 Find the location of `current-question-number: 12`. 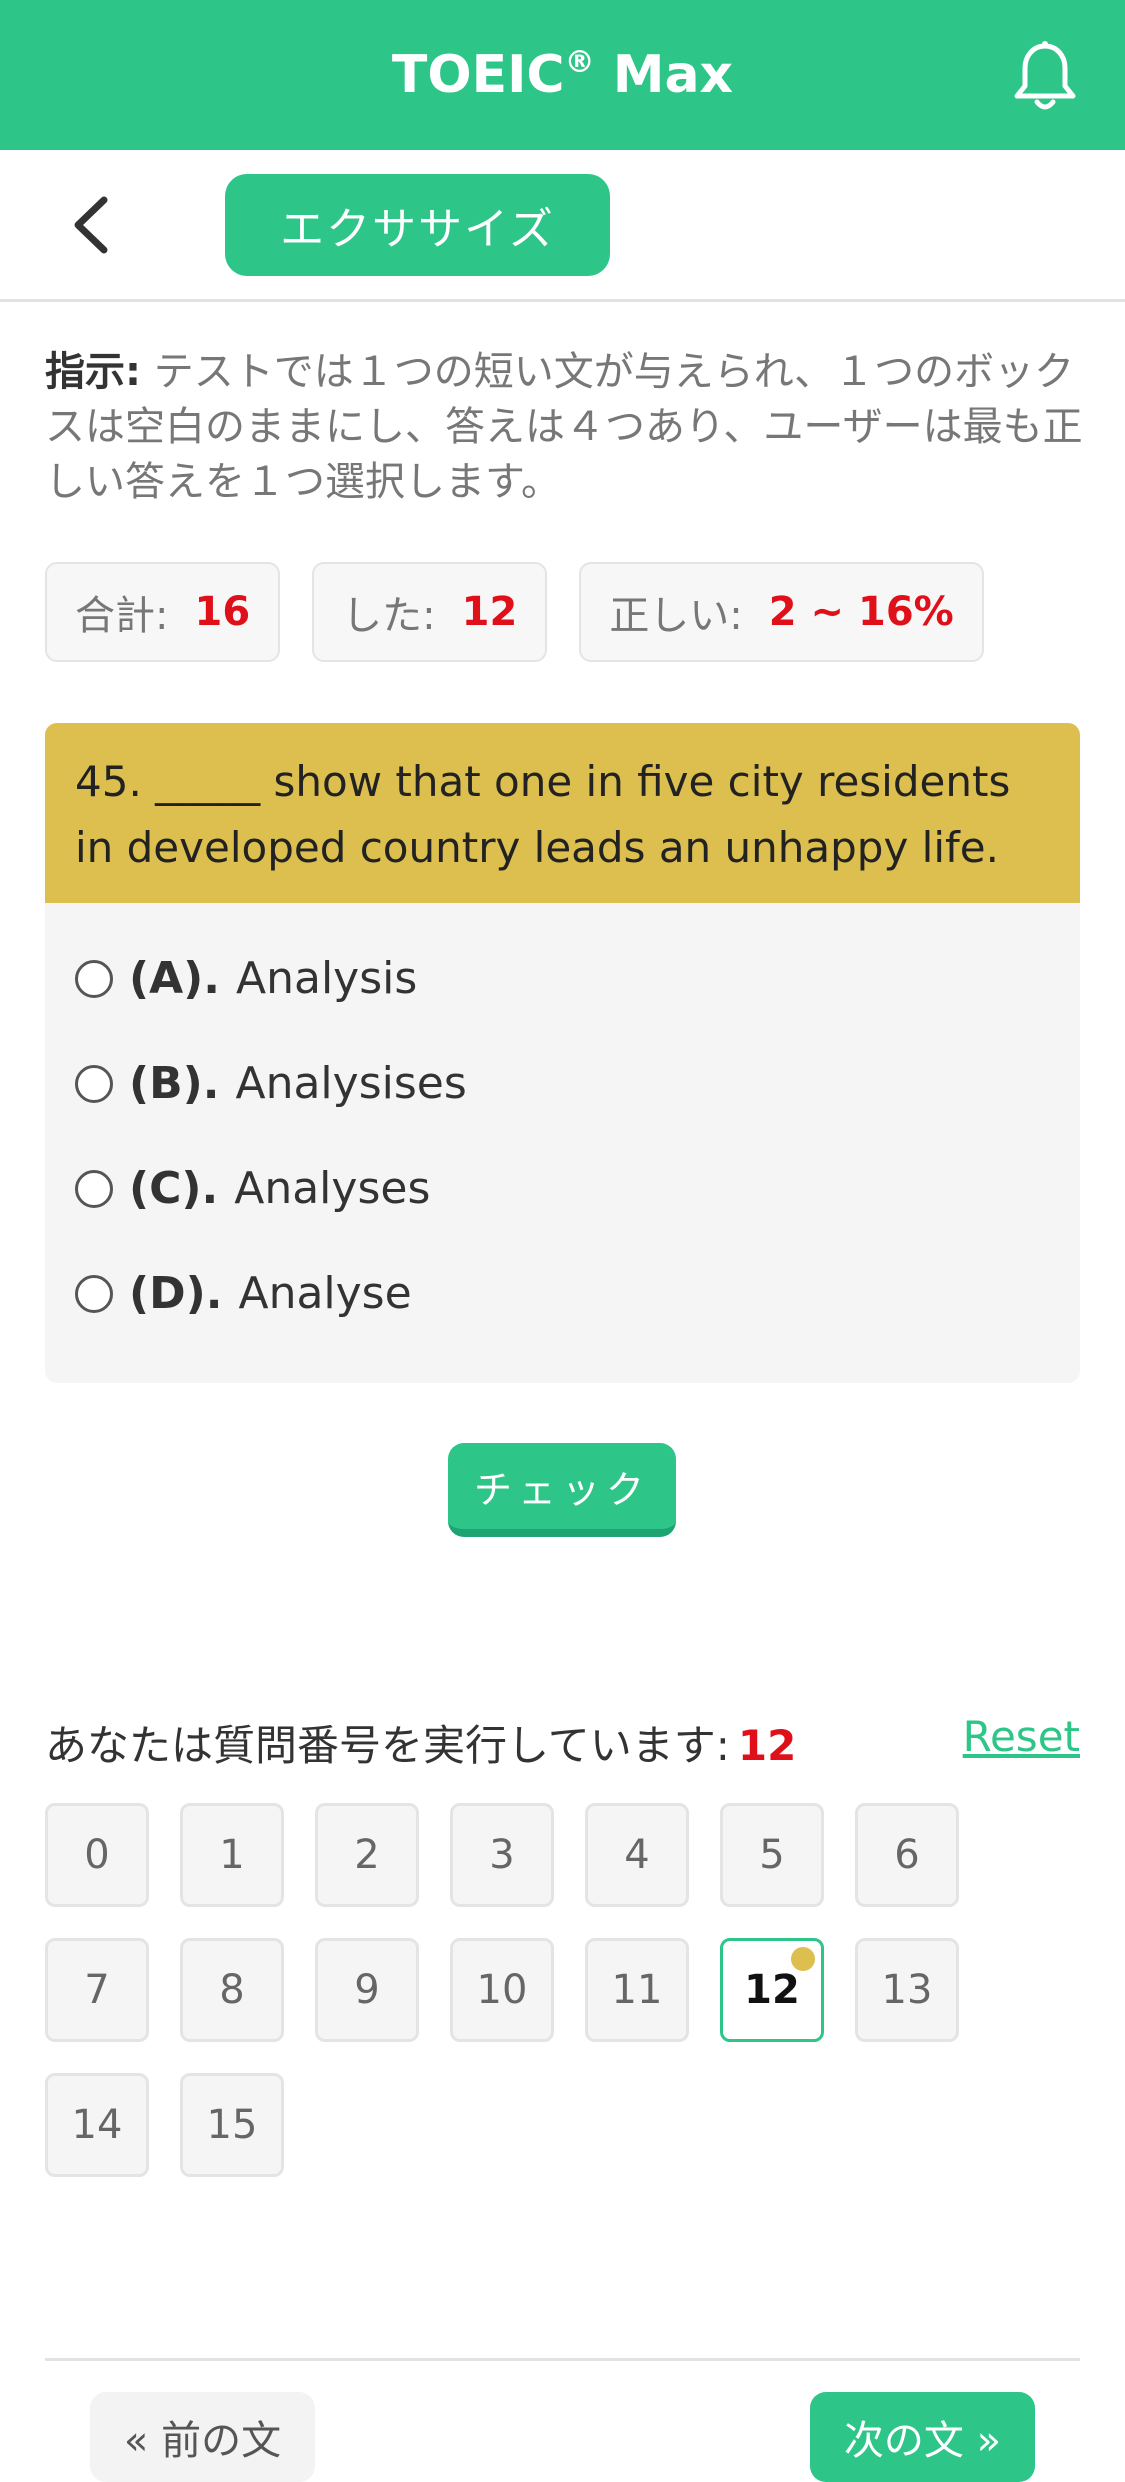

current-question-number: 12 is located at coordinates (767, 1745).